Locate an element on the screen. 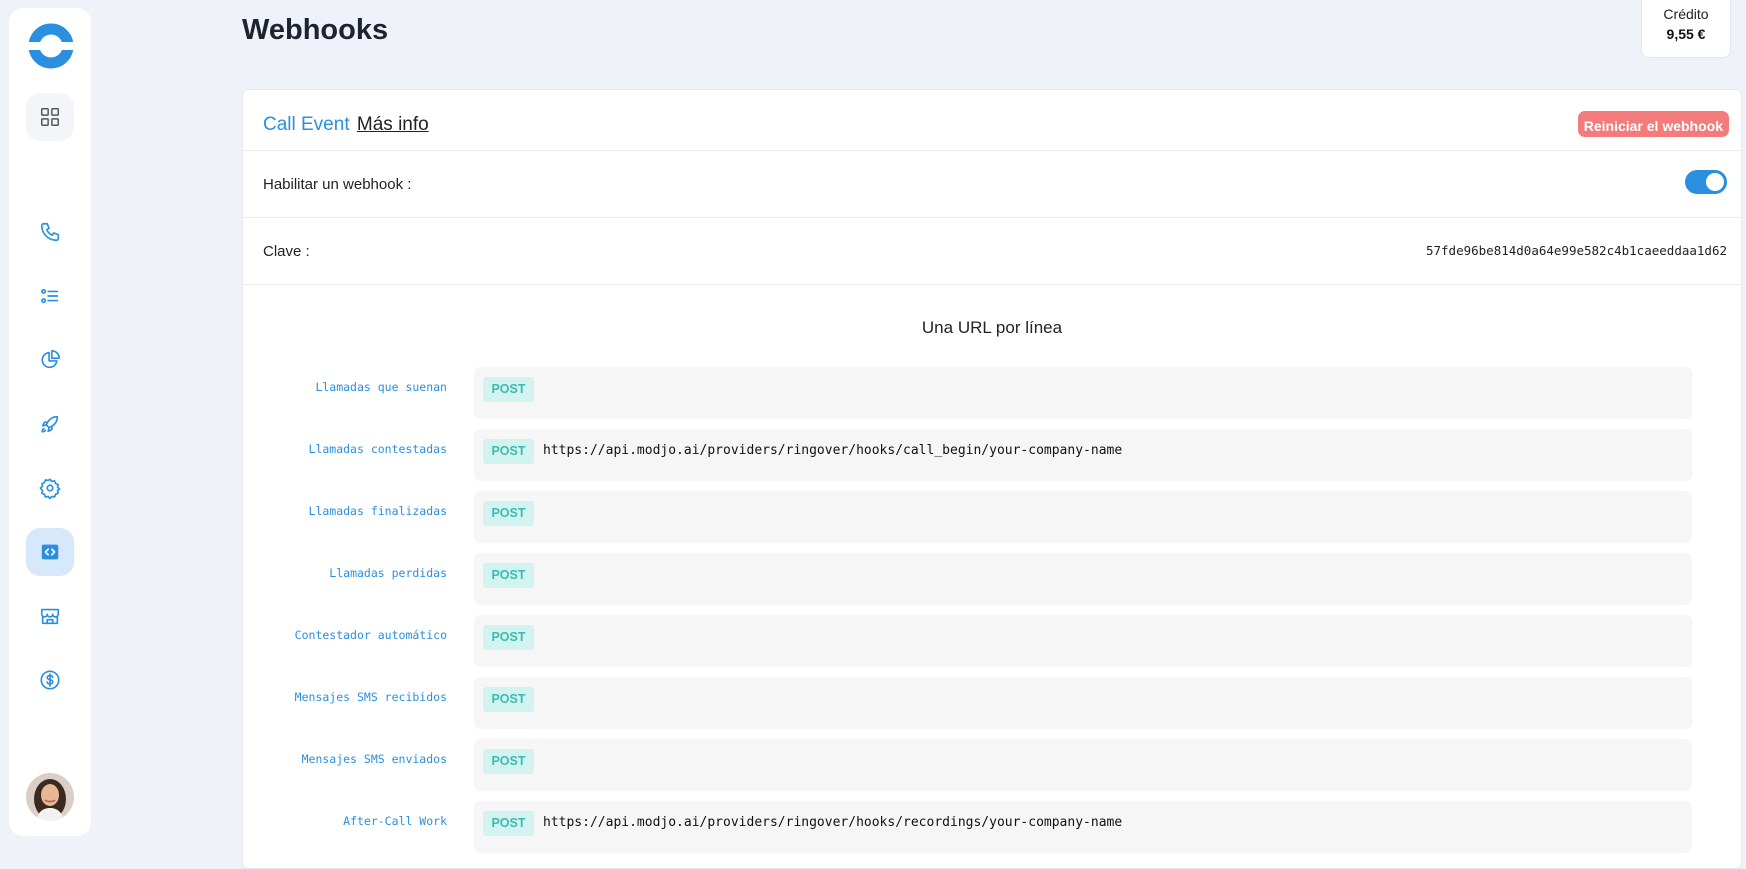 This screenshot has width=1746, height=869. credit-label: Crédito is located at coordinates (1686, 14).